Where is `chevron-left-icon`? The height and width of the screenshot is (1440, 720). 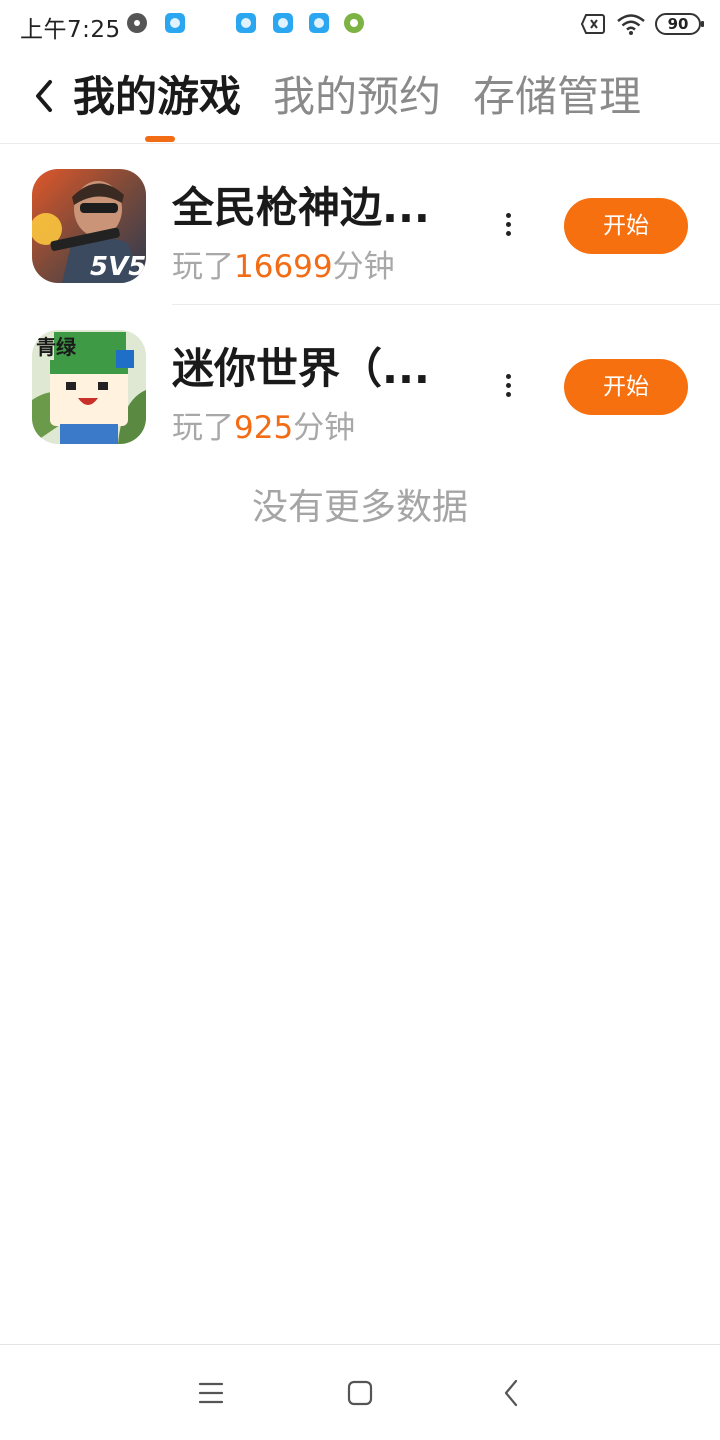
chevron-left-icon is located at coordinates (44, 96).